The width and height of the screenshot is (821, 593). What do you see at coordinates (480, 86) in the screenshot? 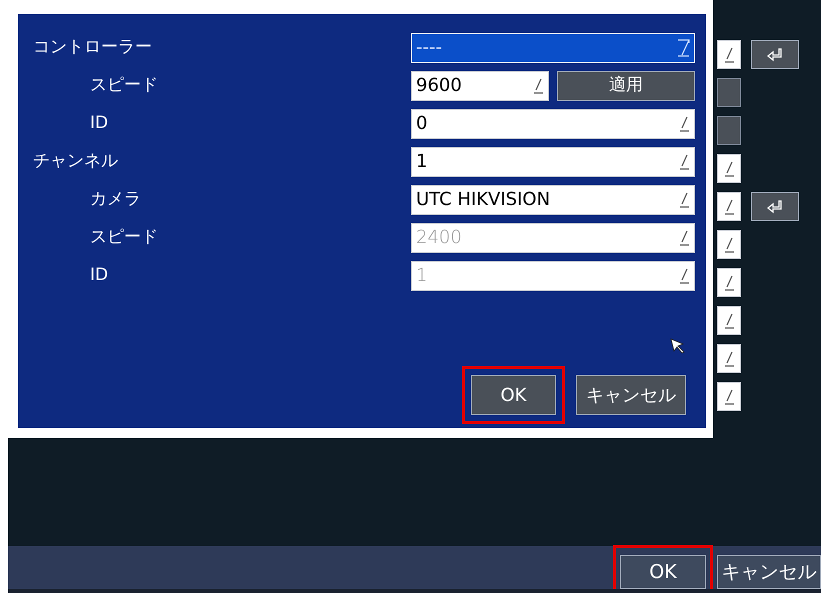
I see `input-field: 9600` at bounding box center [480, 86].